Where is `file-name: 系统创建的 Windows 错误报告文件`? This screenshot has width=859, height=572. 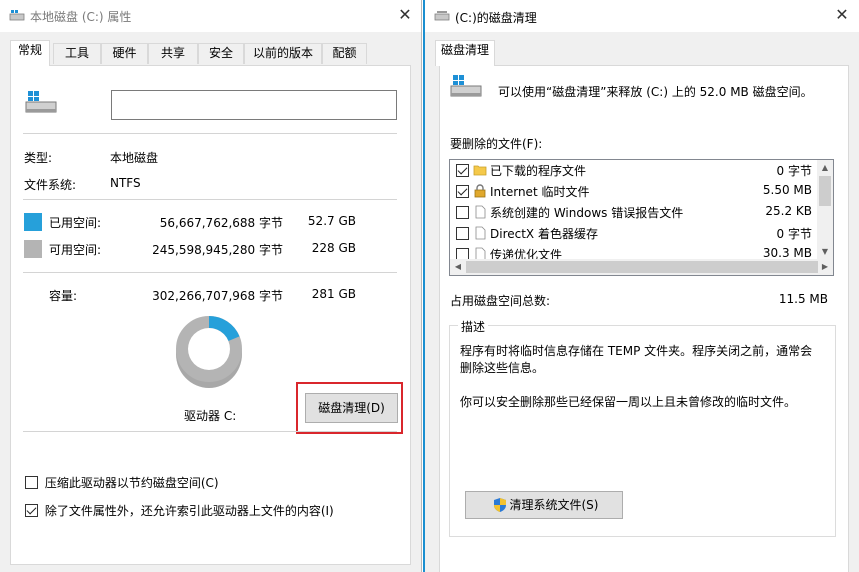
file-name: 系统创建的 Windows 错误报告文件 is located at coordinates (587, 213).